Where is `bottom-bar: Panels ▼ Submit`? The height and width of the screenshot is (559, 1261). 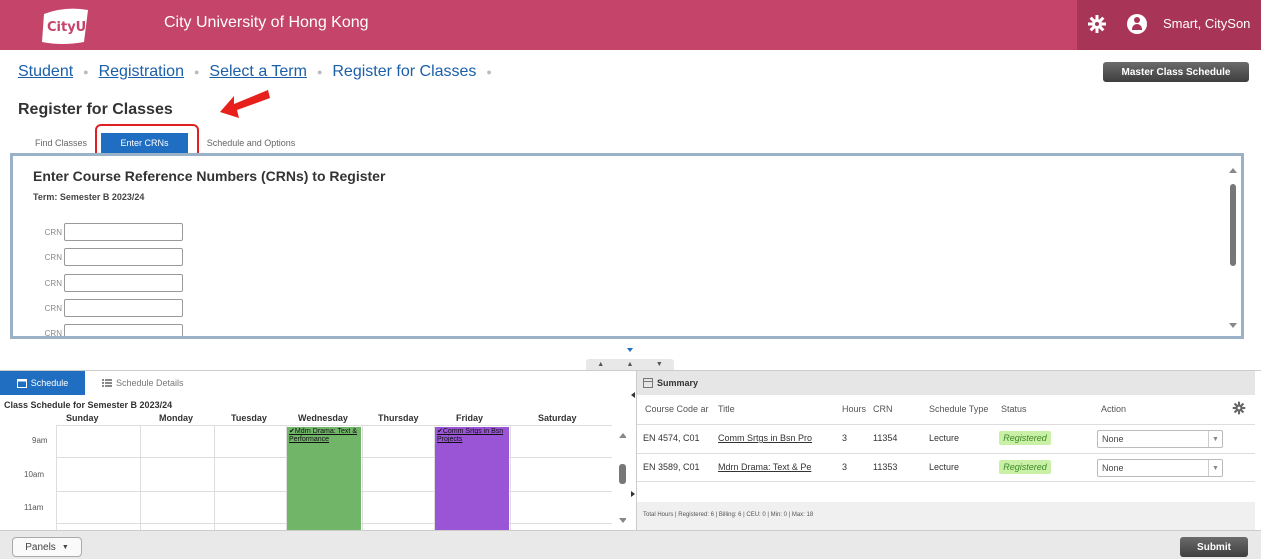
bottom-bar: Panels ▼ Submit is located at coordinates (630, 544).